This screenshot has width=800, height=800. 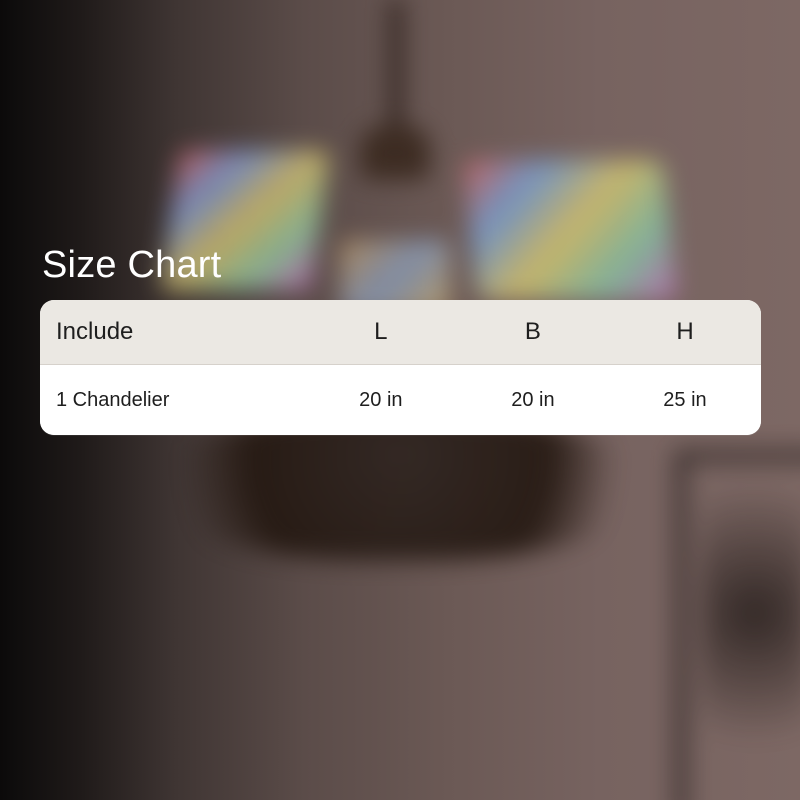 What do you see at coordinates (396, 70) in the screenshot?
I see `chandelier-stem` at bounding box center [396, 70].